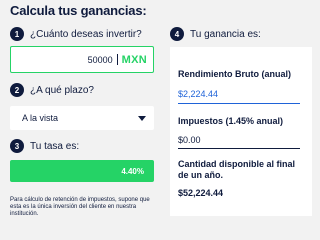 The width and height of the screenshot is (320, 240). Describe the element at coordinates (40, 118) in the screenshot. I see `term-select-value: A la vista` at that location.